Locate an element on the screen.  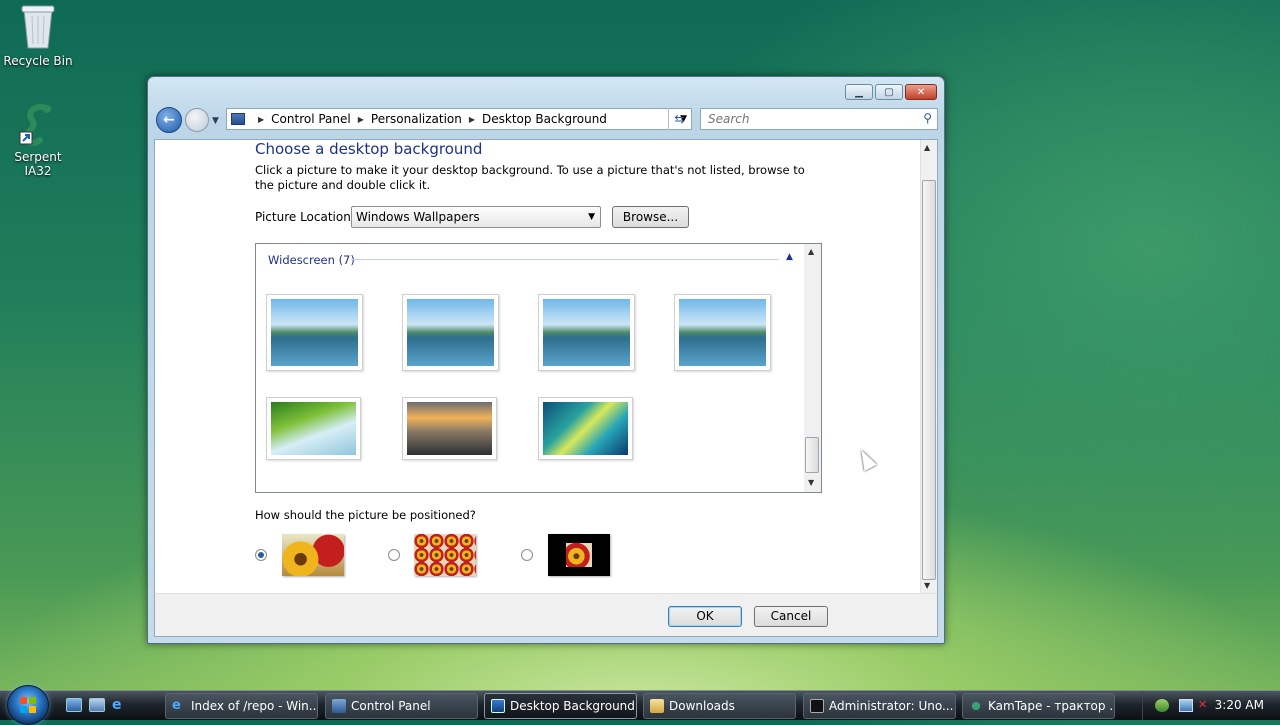
desktop-icon-recycle-bin: Recycle Bin is located at coordinates (38, 36).